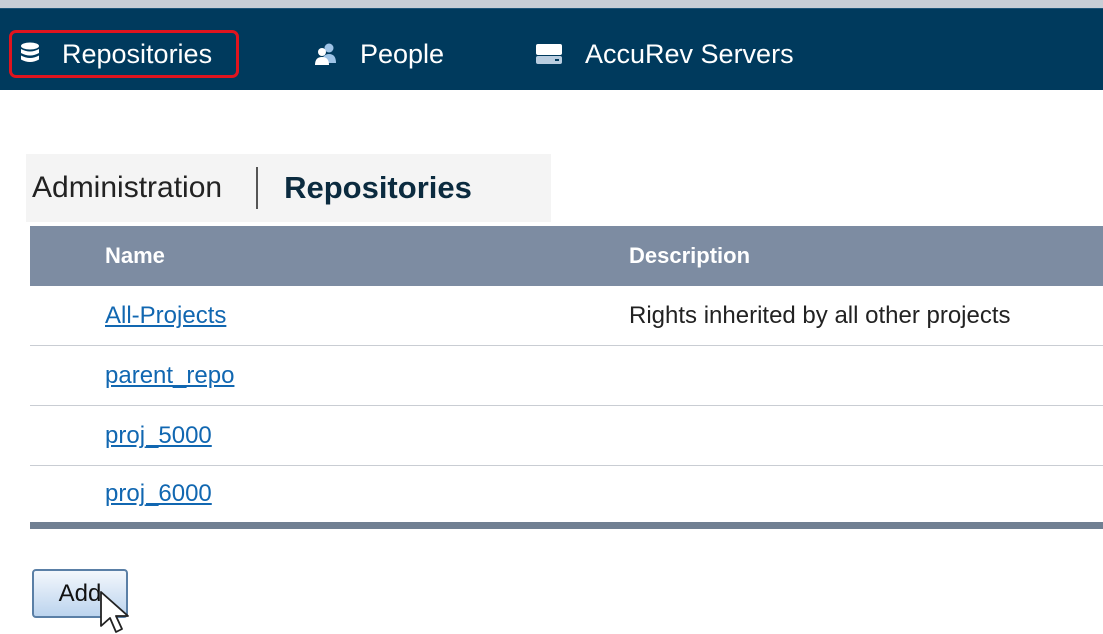 The width and height of the screenshot is (1103, 634). I want to click on top-strip, so click(551, 4).